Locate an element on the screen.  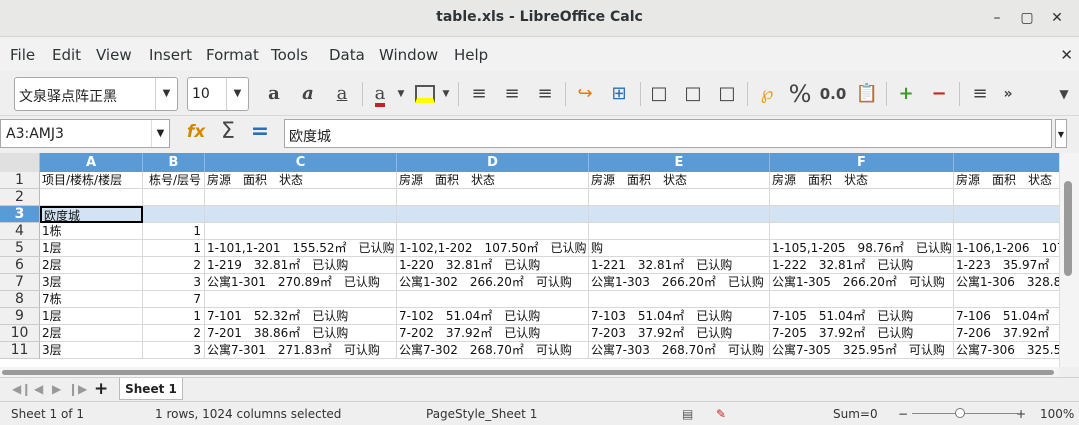
table-cell: 7-206 37.92㎡ is located at coordinates (1006, 333).